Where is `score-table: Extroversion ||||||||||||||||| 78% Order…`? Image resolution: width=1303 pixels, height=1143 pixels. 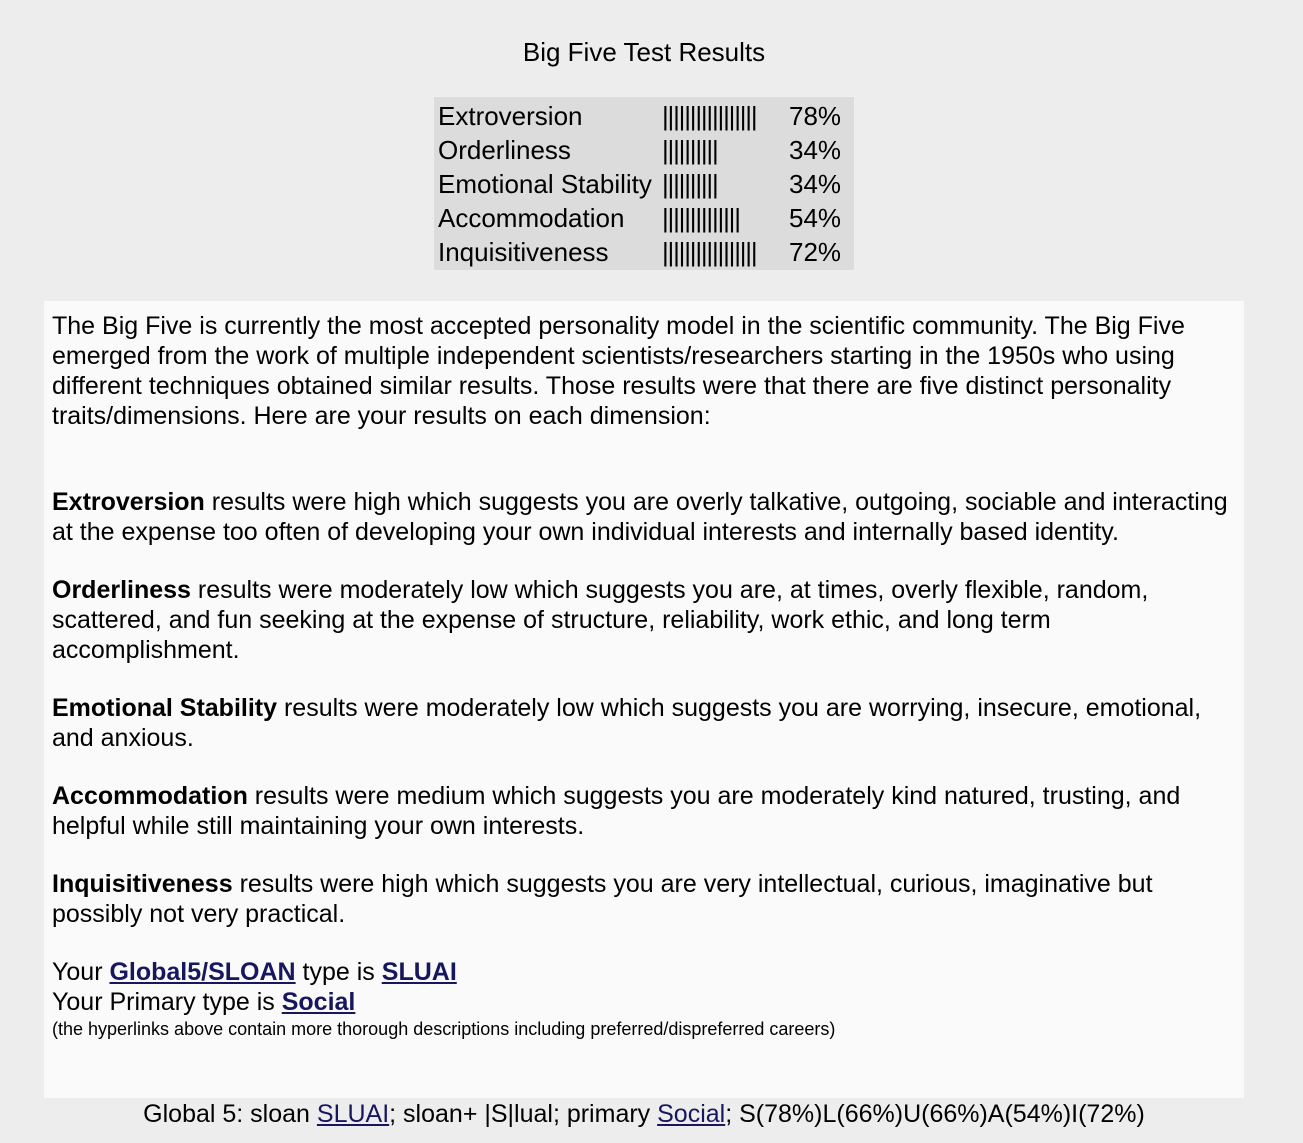
score-table: Extroversion ||||||||||||||||| 78% Order… is located at coordinates (644, 183).